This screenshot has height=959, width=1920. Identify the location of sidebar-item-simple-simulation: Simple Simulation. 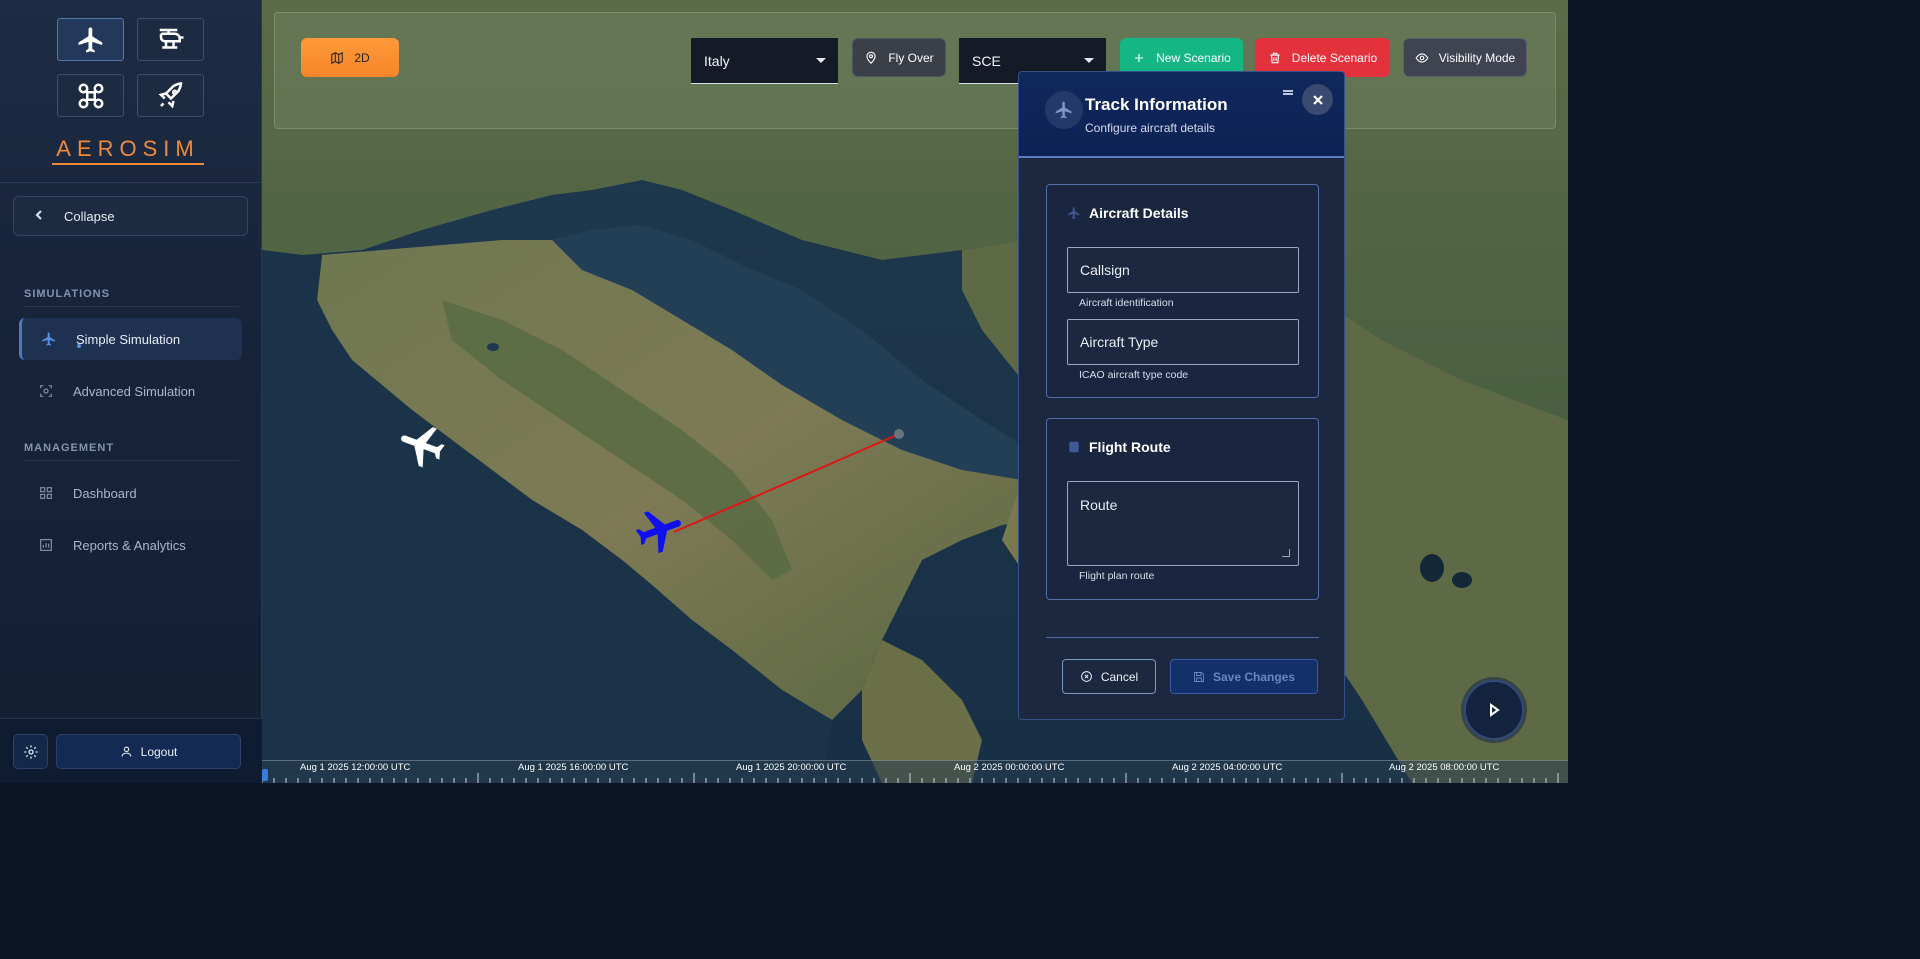
(130, 339).